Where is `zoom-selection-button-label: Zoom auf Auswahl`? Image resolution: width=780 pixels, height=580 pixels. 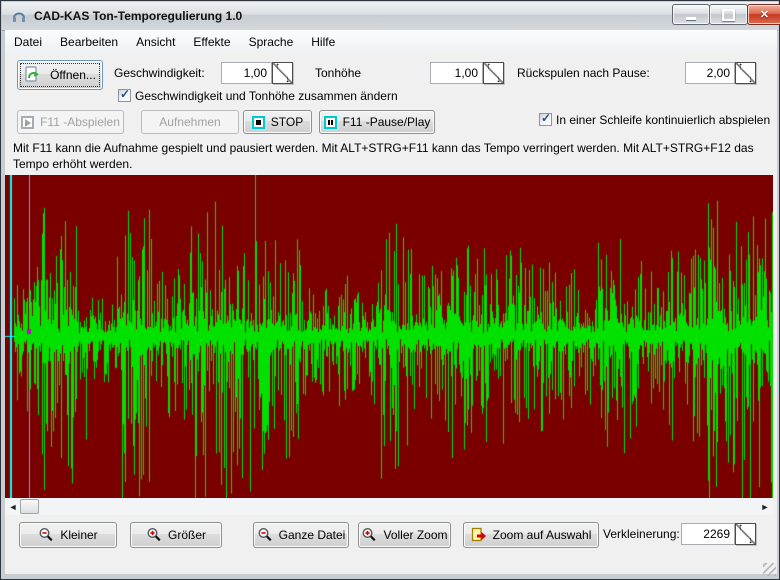 zoom-selection-button-label: Zoom auf Auswahl is located at coordinates (542, 535).